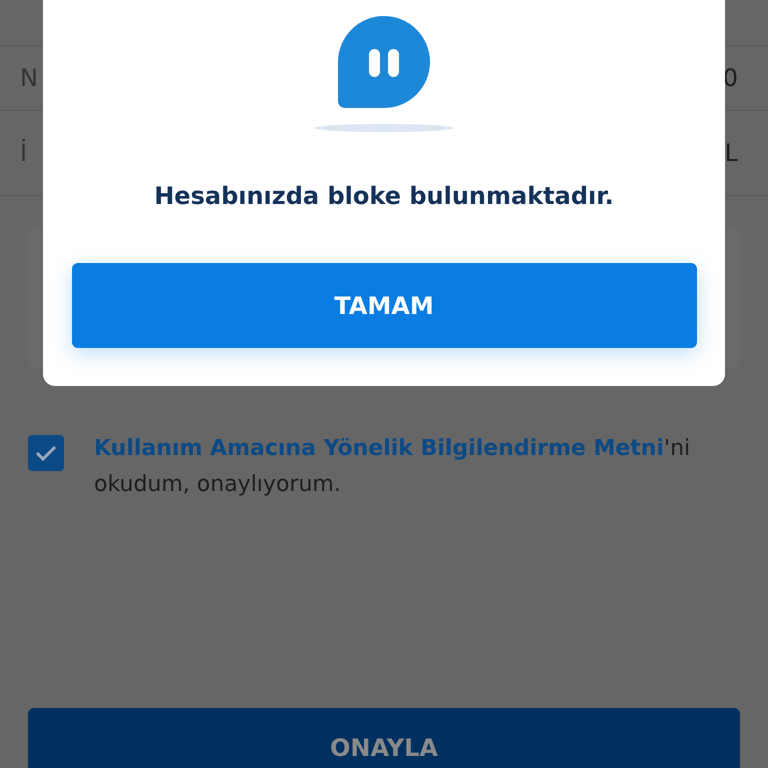  Describe the element at coordinates (731, 153) in the screenshot. I see `row-value: L` at that location.